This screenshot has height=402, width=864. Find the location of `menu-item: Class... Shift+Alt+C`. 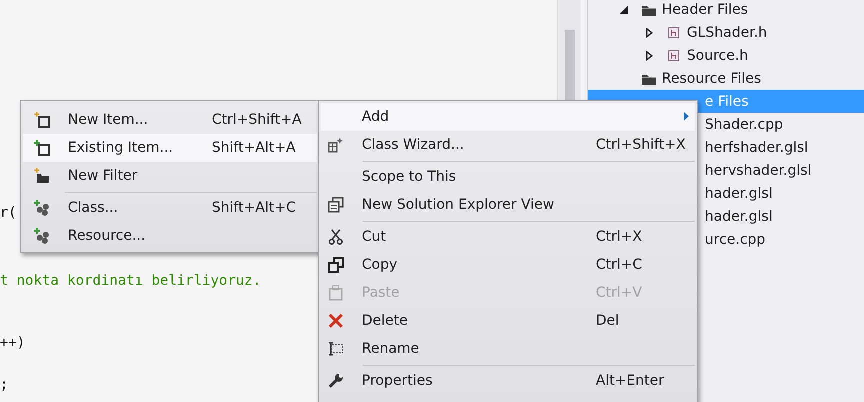

menu-item: Class... Shift+Alt+C is located at coordinates (170, 208).